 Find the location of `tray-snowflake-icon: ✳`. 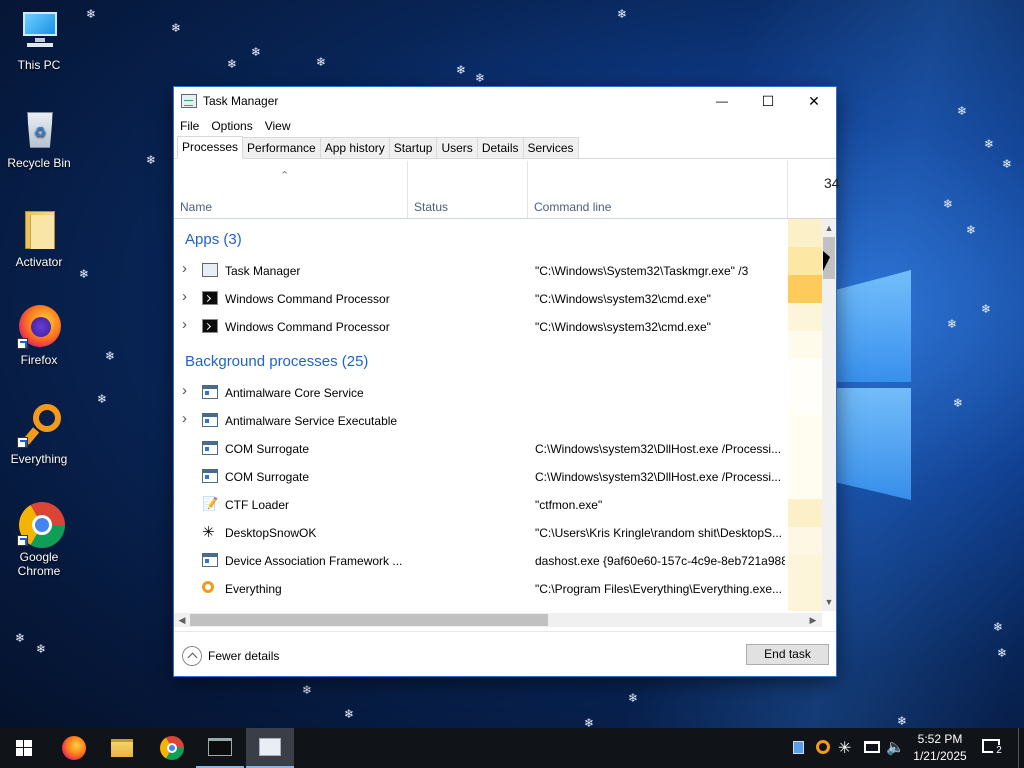

tray-snowflake-icon: ✳ is located at coordinates (844, 748).